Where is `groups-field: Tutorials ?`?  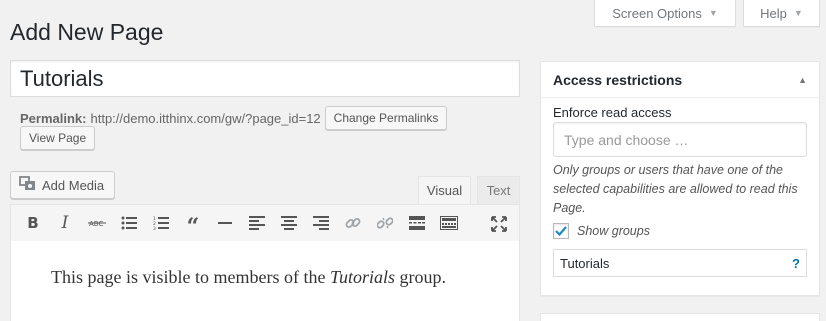 groups-field: Tutorials ? is located at coordinates (680, 263).